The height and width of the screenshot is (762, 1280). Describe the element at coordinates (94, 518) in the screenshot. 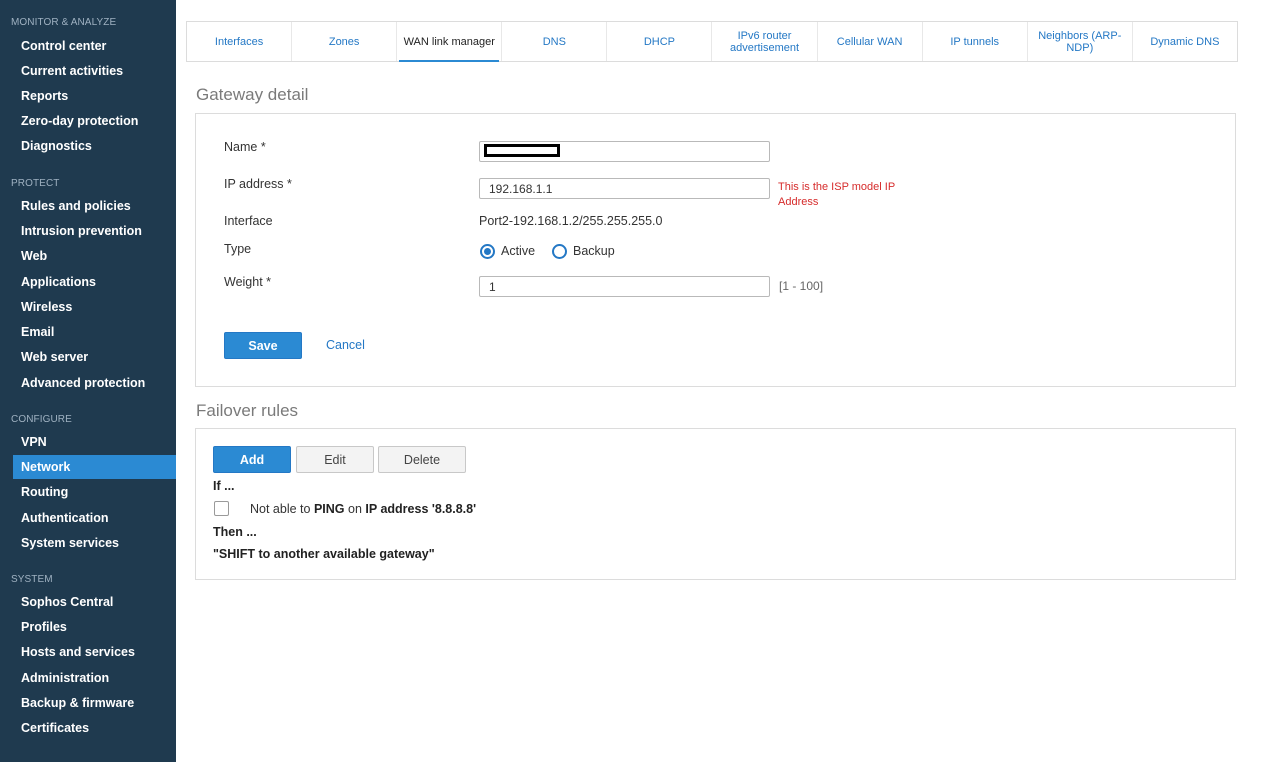

I see `sidebar-item-authentication: Authentication` at that location.